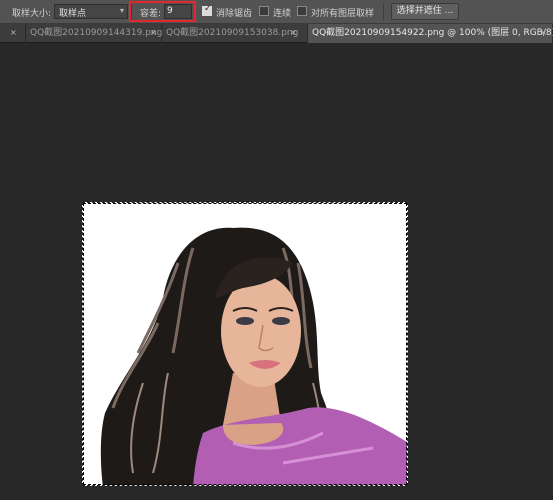 The image size is (553, 500). What do you see at coordinates (91, 11) in the screenshot?
I see `sample-size-select: 取样点 ▾` at bounding box center [91, 11].